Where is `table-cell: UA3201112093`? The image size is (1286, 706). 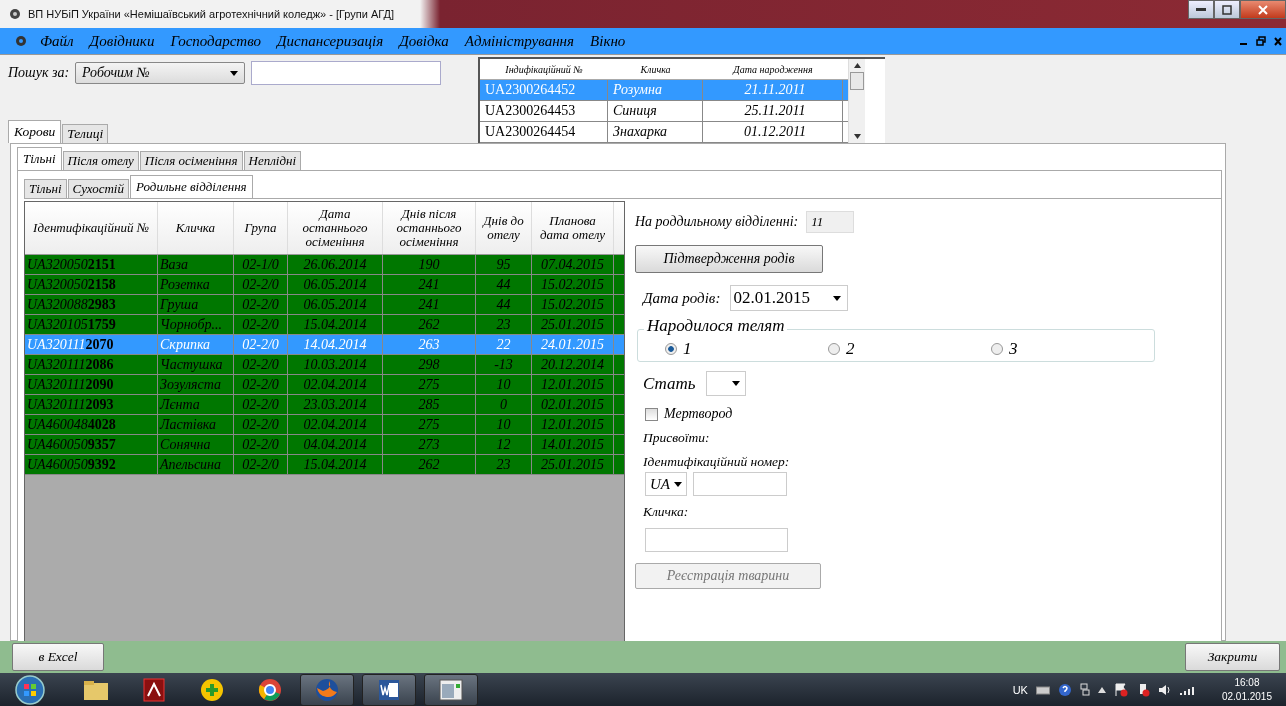
table-cell: UA3201112093 is located at coordinates (91, 404).